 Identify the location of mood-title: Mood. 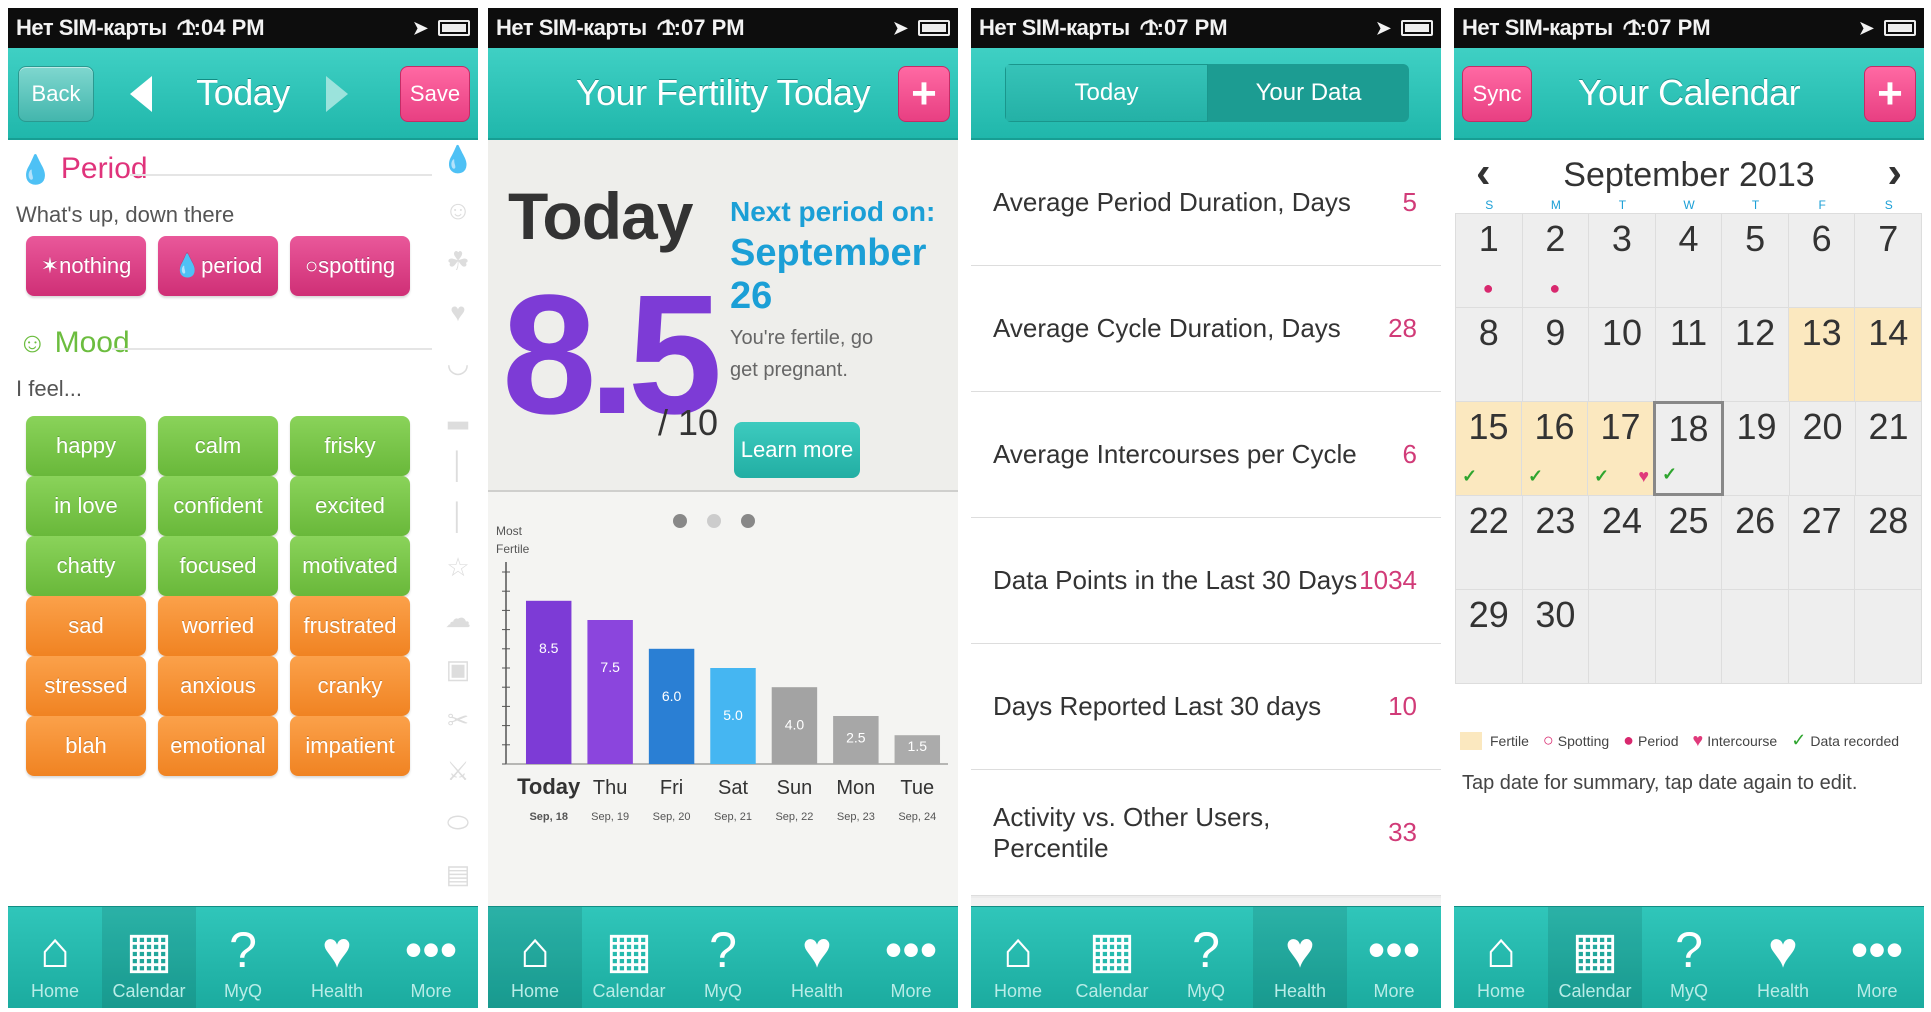
(92, 342).